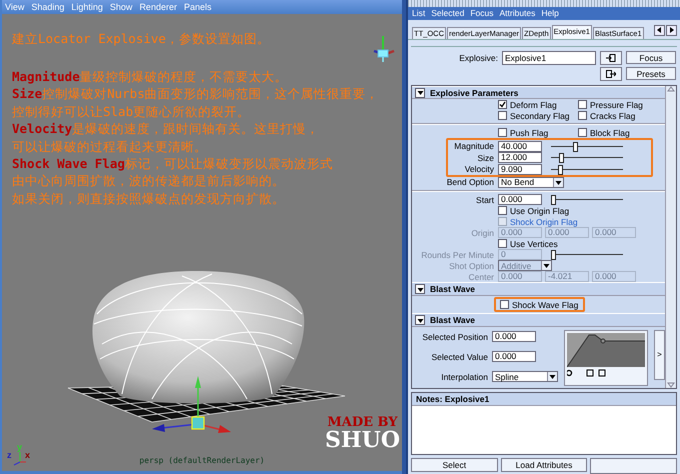 The width and height of the screenshot is (680, 474). What do you see at coordinates (20, 459) in the screenshot?
I see `axis-indicator-icon` at bounding box center [20, 459].